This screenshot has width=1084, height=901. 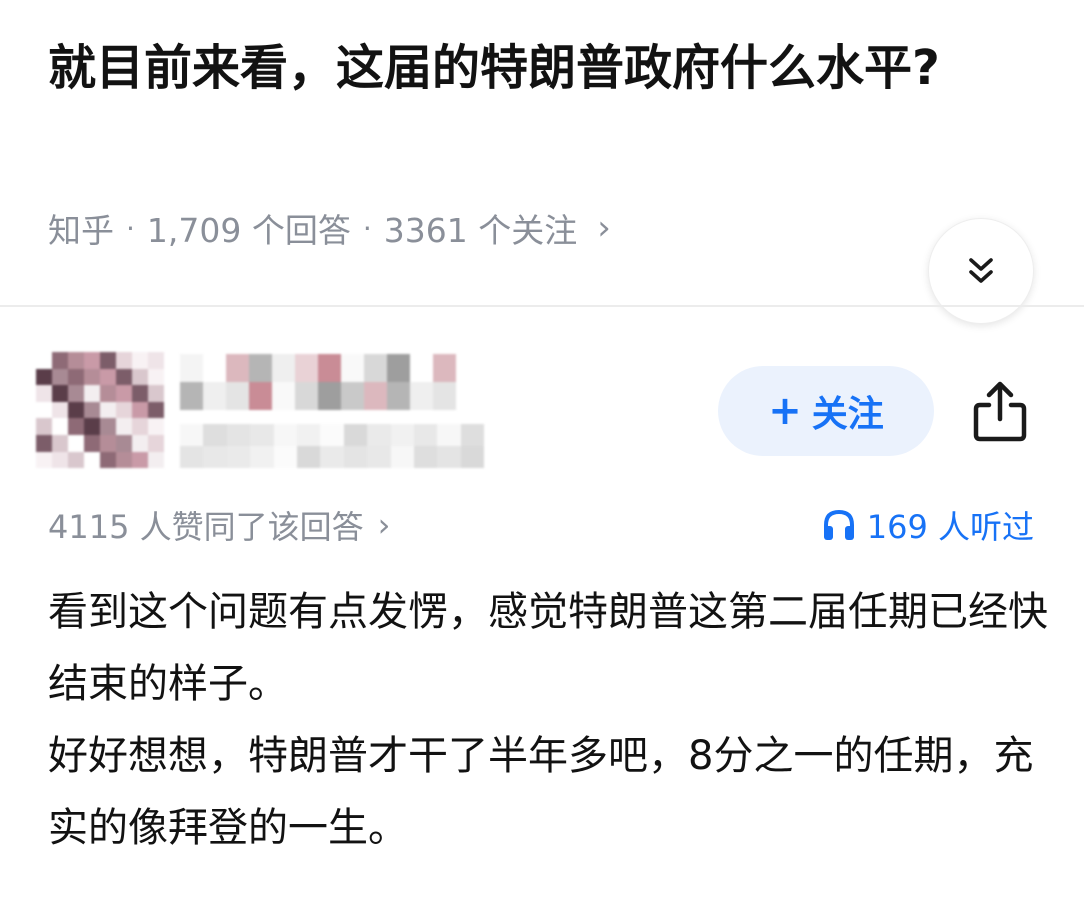 What do you see at coordinates (541, 792) in the screenshot?
I see `answer-paragraph: 好好想想，特朗普才干了半年多吧，8分之一的任期，充实的像拜登的一生。` at bounding box center [541, 792].